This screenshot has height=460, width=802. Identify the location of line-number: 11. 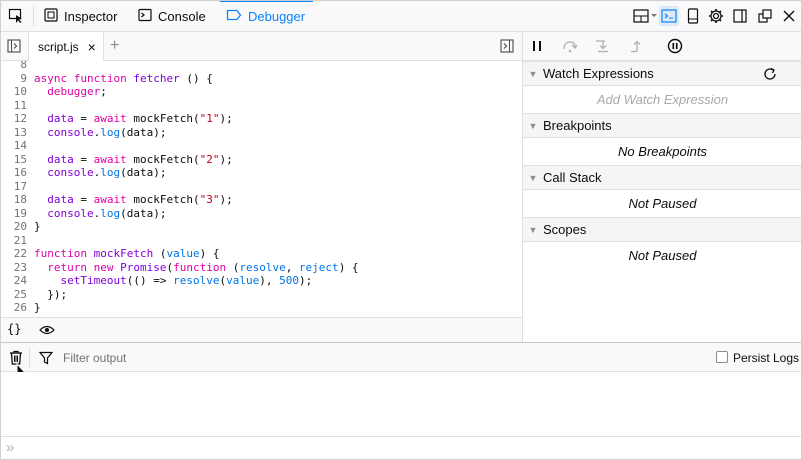
(13, 106).